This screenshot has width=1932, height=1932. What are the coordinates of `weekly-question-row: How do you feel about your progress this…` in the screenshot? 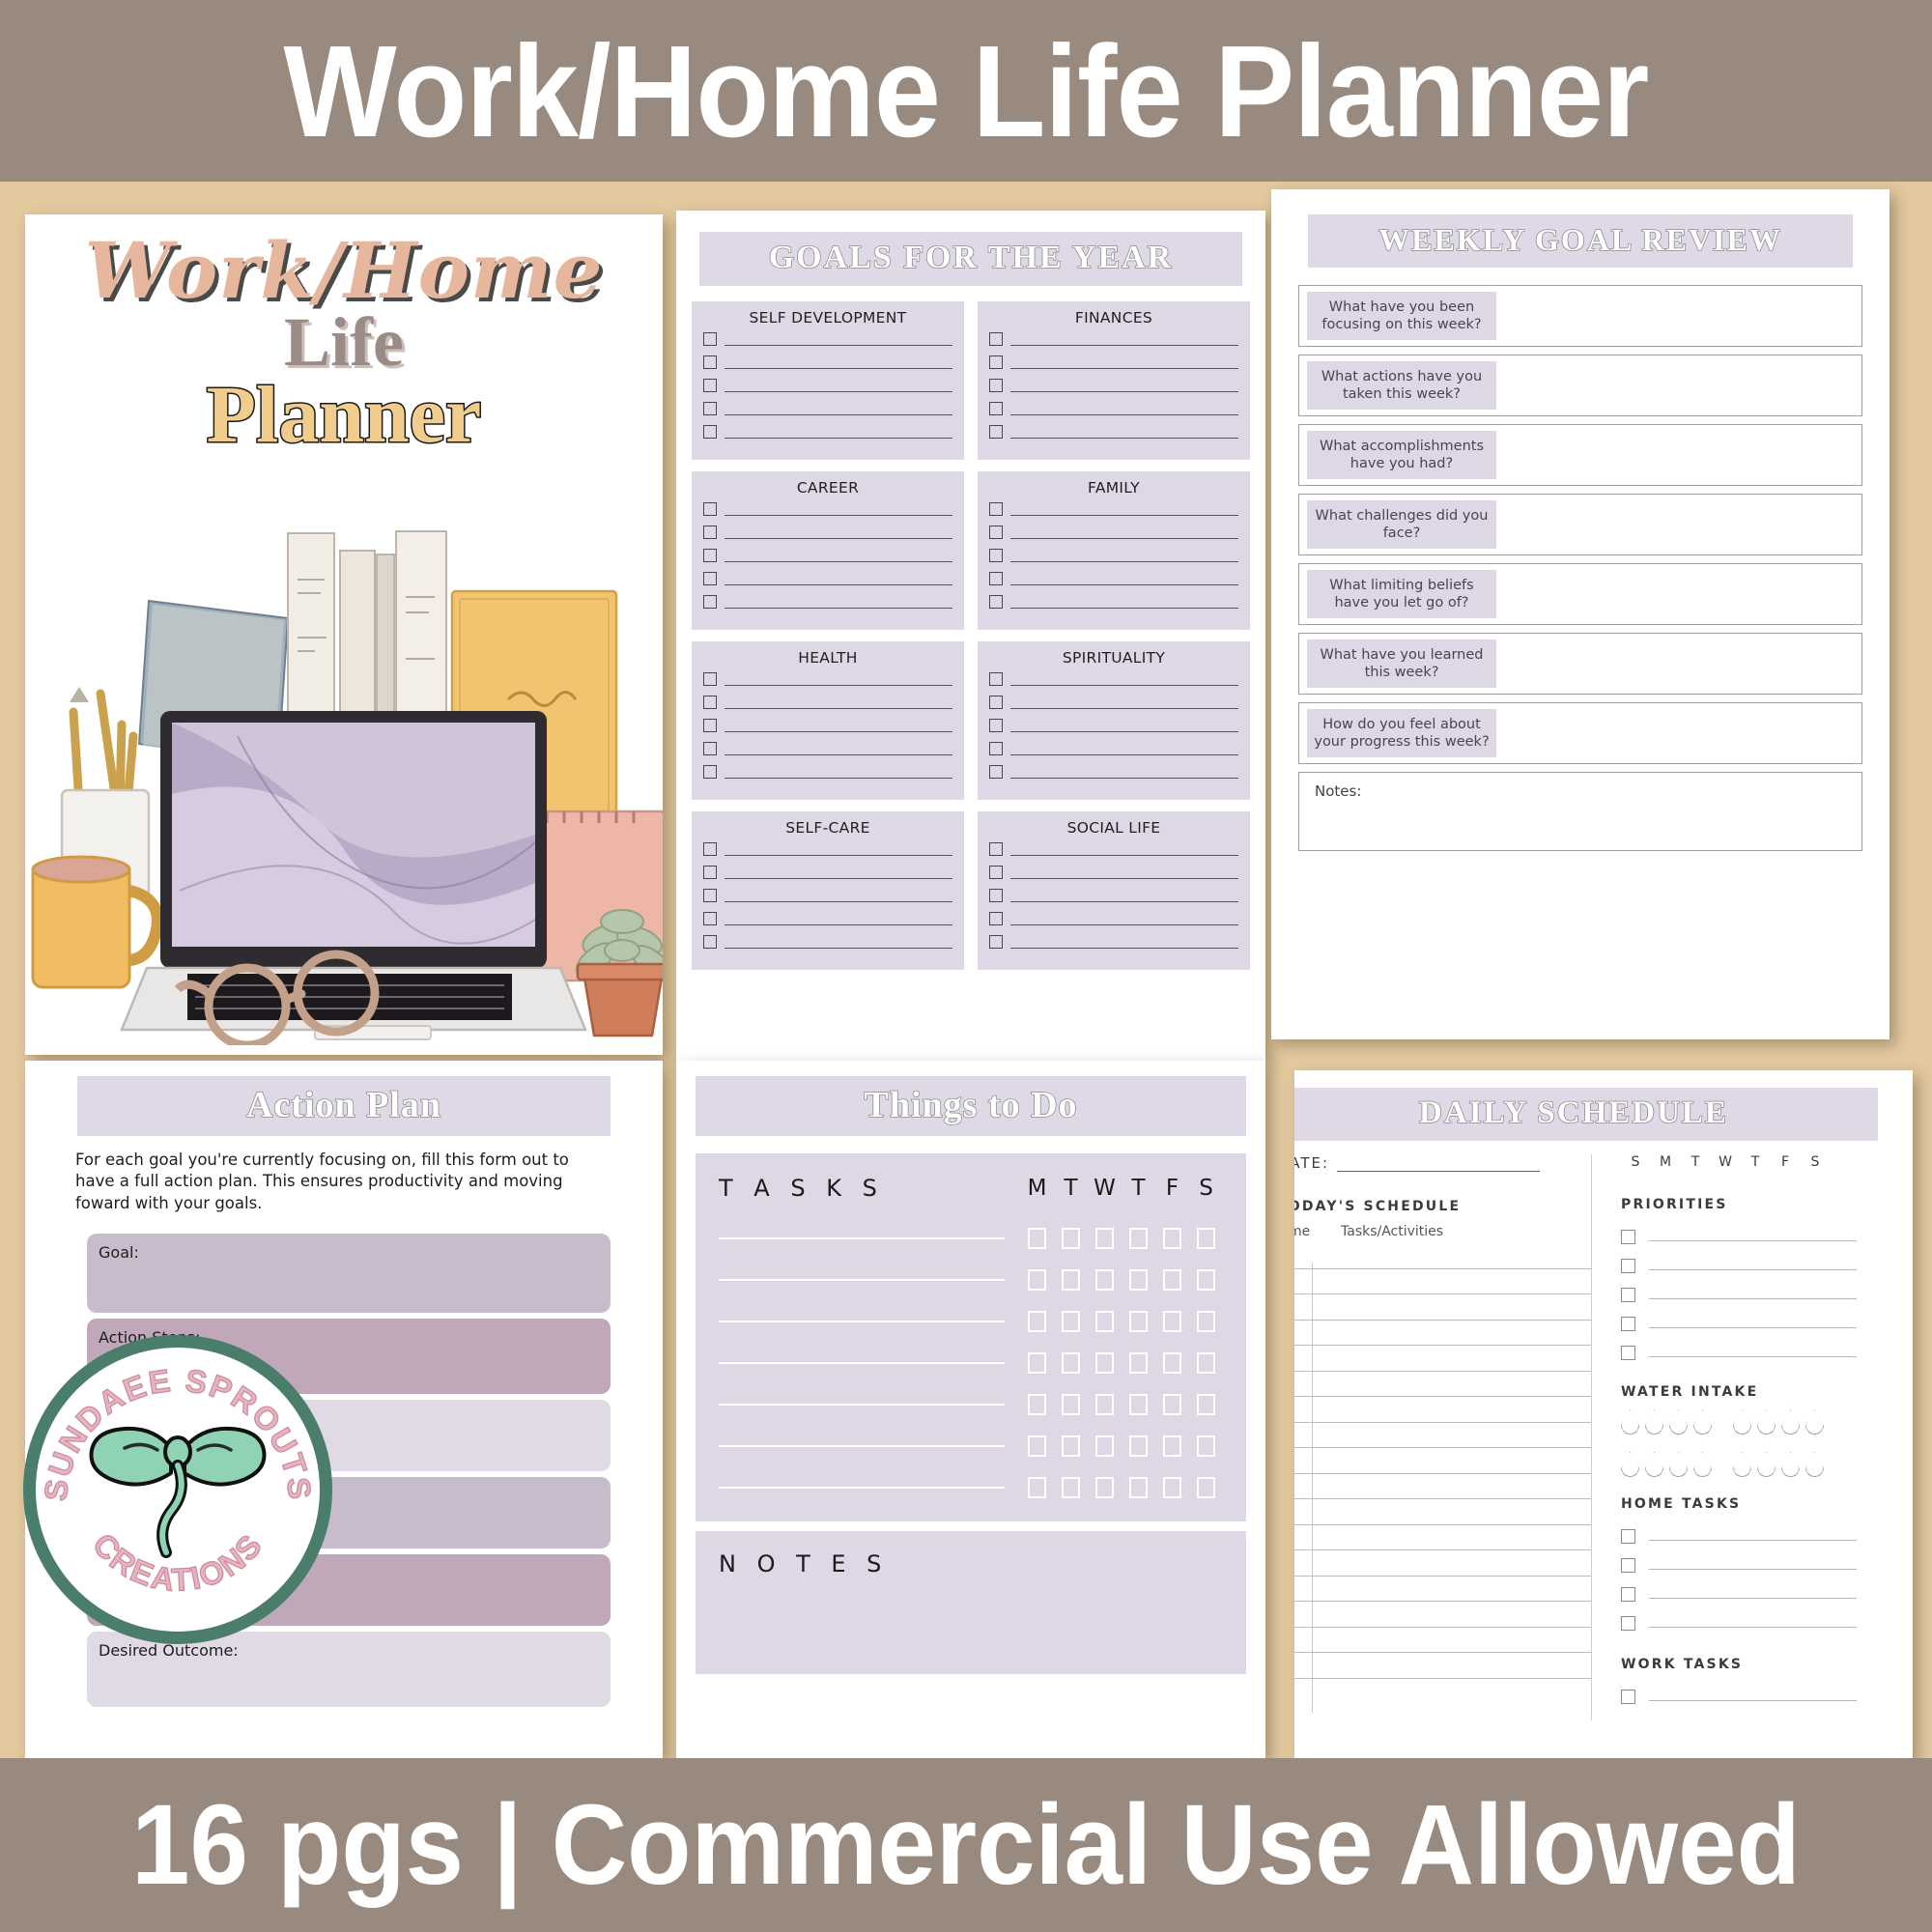 It's located at (1580, 733).